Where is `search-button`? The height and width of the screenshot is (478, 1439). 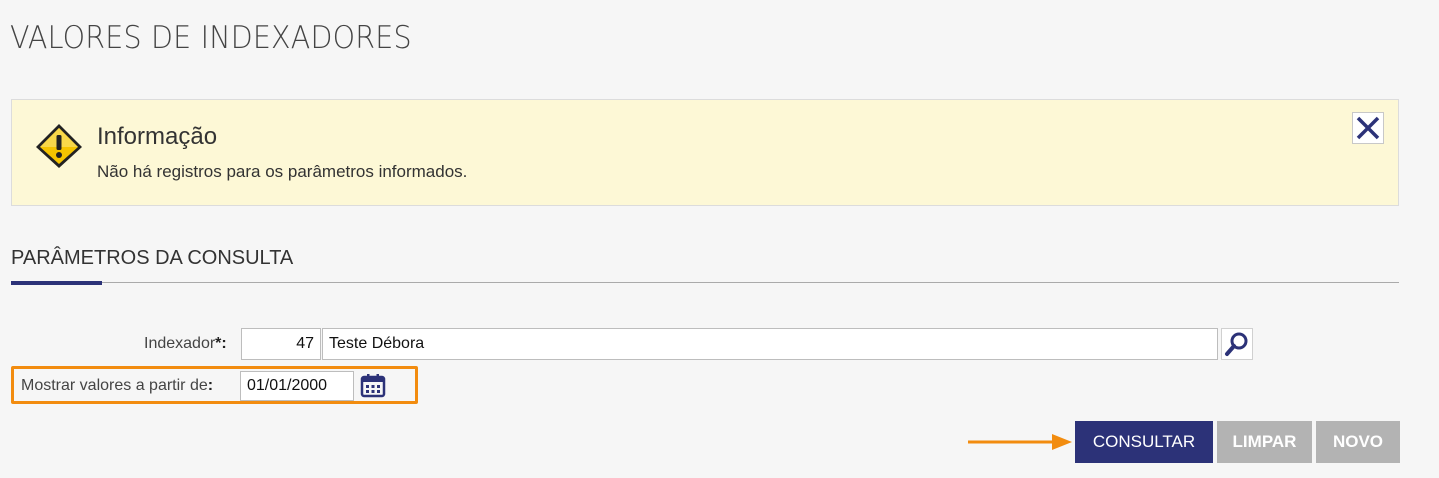 search-button is located at coordinates (1237, 344).